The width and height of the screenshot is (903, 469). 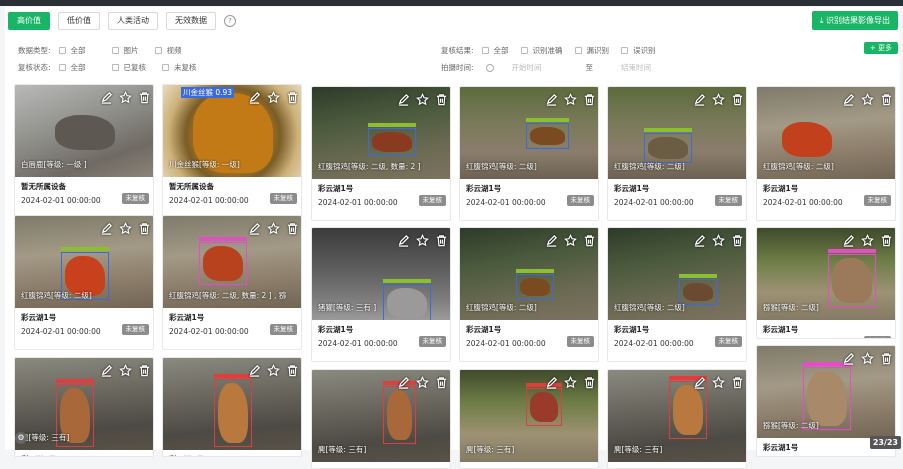 What do you see at coordinates (638, 50) in the screenshot?
I see `checkbox-misidentified: 误识别` at bounding box center [638, 50].